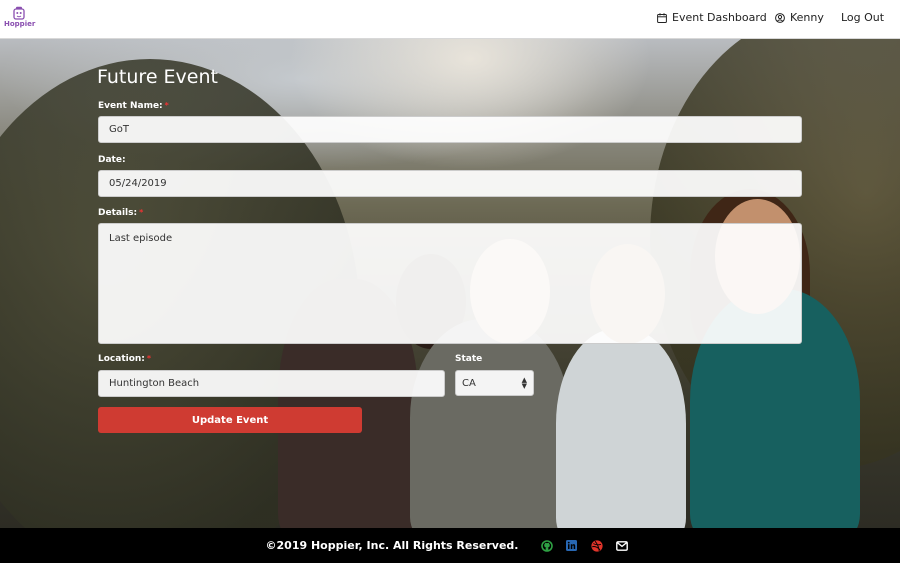 Image resolution: width=900 pixels, height=563 pixels. I want to click on nav-user: Kenny, so click(799, 17).